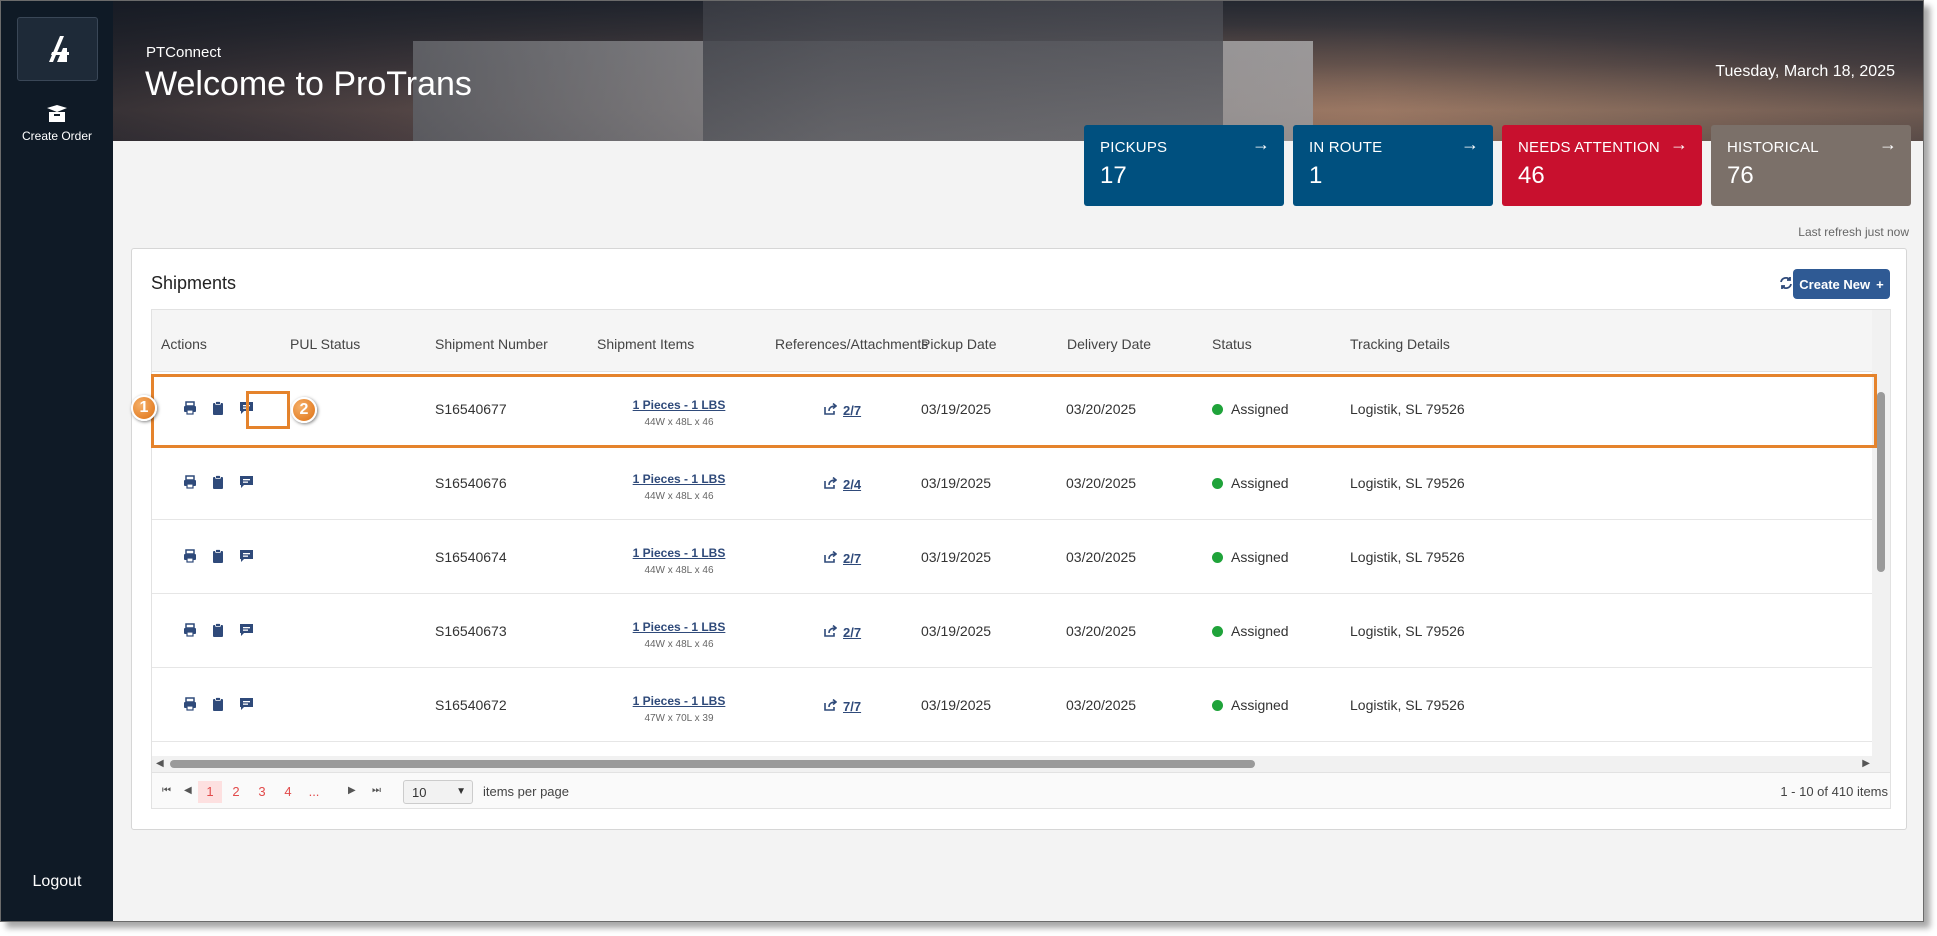 The height and width of the screenshot is (936, 1937). What do you see at coordinates (842, 706) in the screenshot?
I see `references-link: 7/7` at bounding box center [842, 706].